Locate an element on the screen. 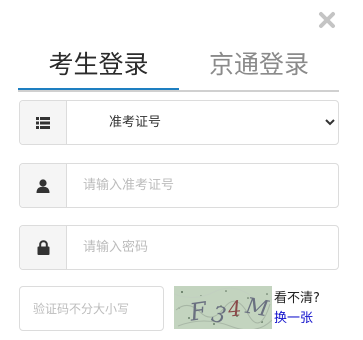 The width and height of the screenshot is (363, 340). password-input is located at coordinates (202, 247).